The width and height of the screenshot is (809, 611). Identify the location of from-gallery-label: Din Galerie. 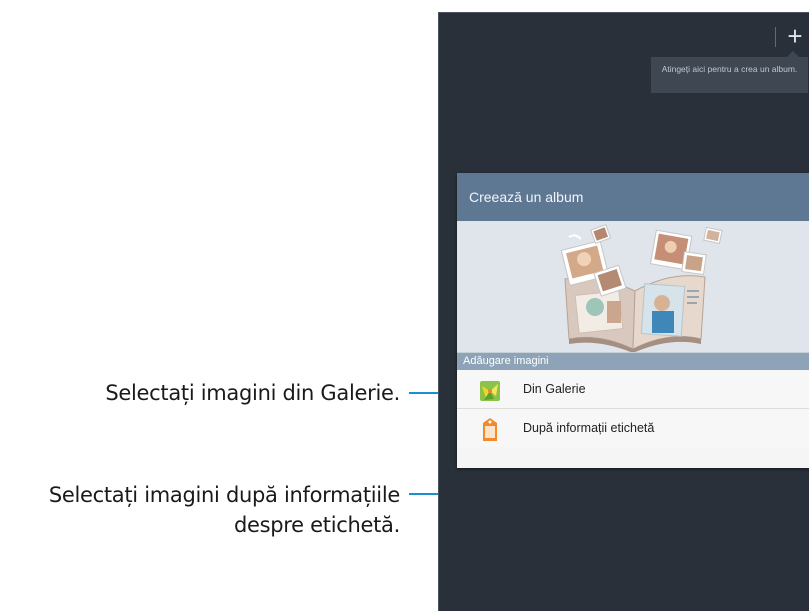
(554, 389).